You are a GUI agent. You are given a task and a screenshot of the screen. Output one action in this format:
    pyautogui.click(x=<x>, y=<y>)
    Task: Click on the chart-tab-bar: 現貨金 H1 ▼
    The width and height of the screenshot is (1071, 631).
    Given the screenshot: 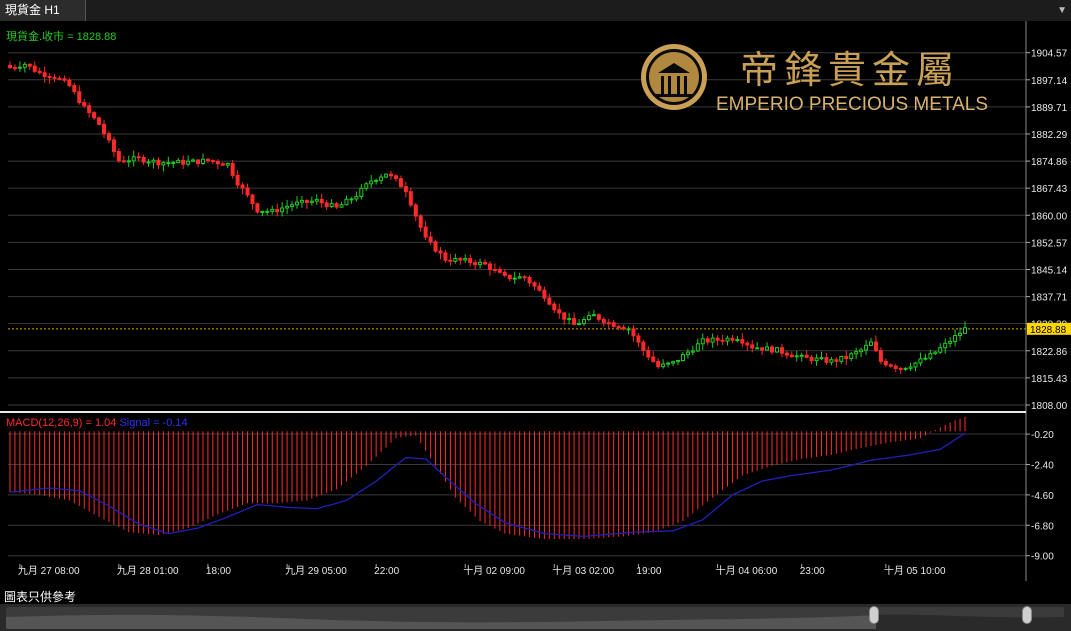 What is the action you would take?
    pyautogui.click(x=535, y=11)
    